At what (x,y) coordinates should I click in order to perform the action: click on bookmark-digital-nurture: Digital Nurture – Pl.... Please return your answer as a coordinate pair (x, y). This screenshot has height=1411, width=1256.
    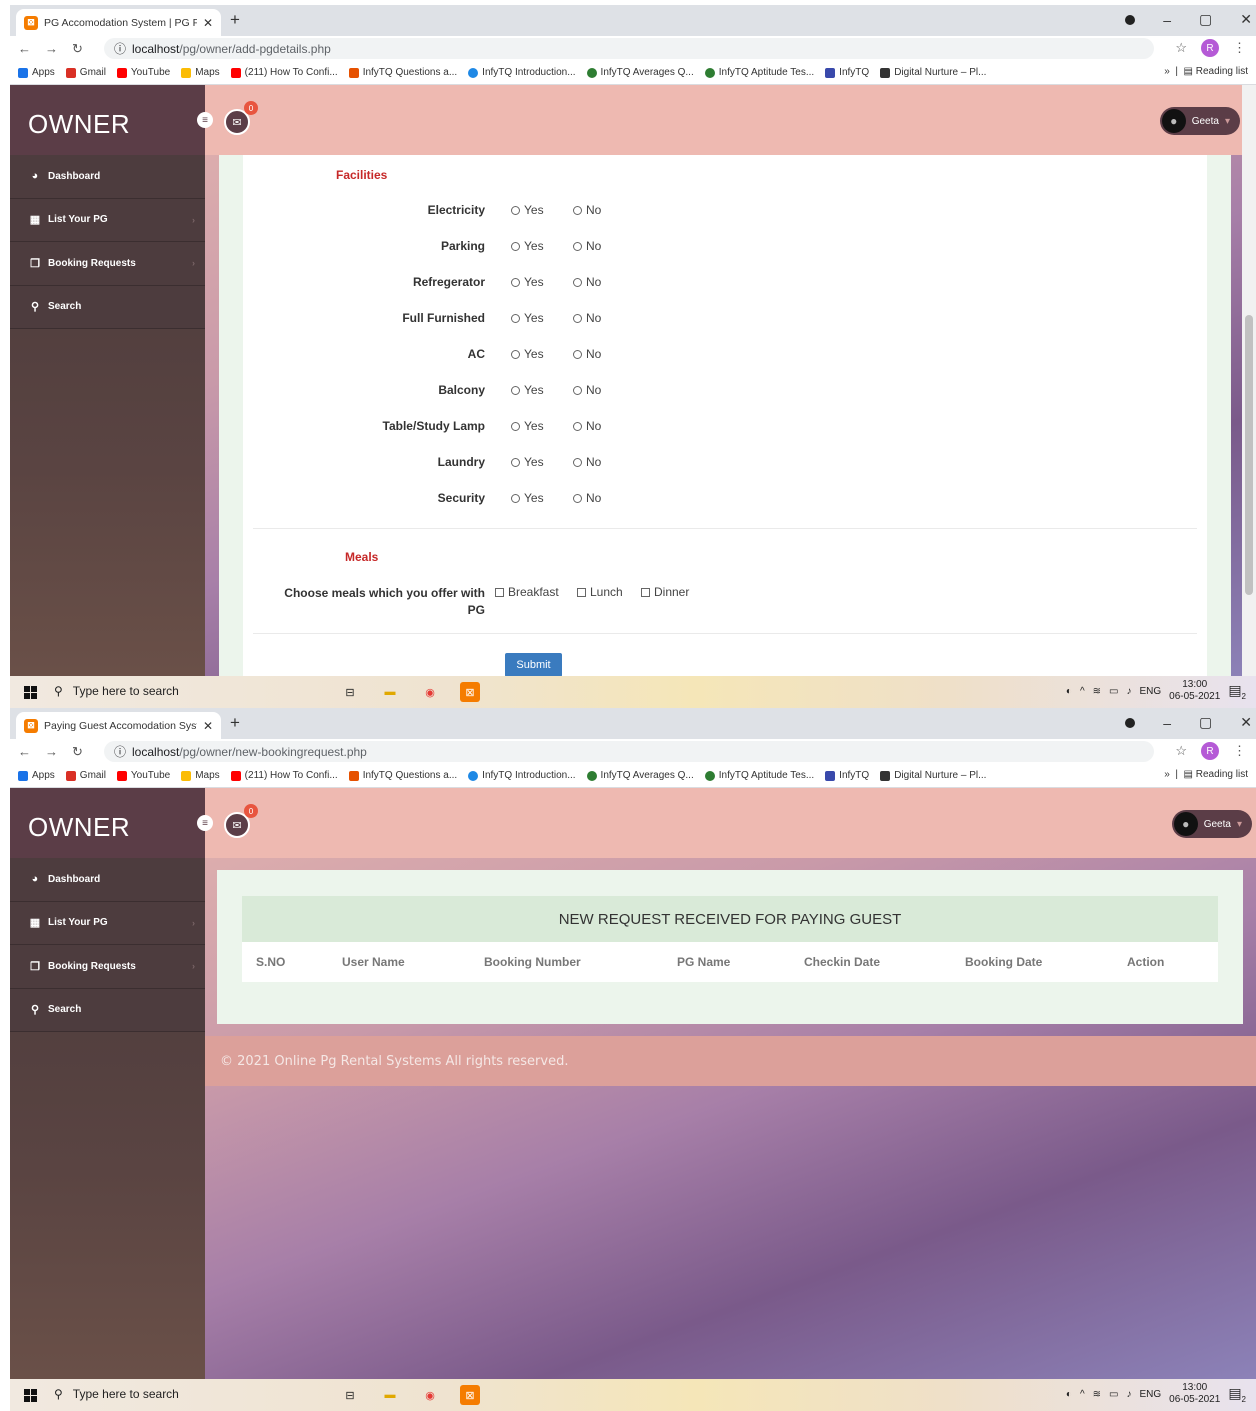
    Looking at the image, I should click on (933, 72).